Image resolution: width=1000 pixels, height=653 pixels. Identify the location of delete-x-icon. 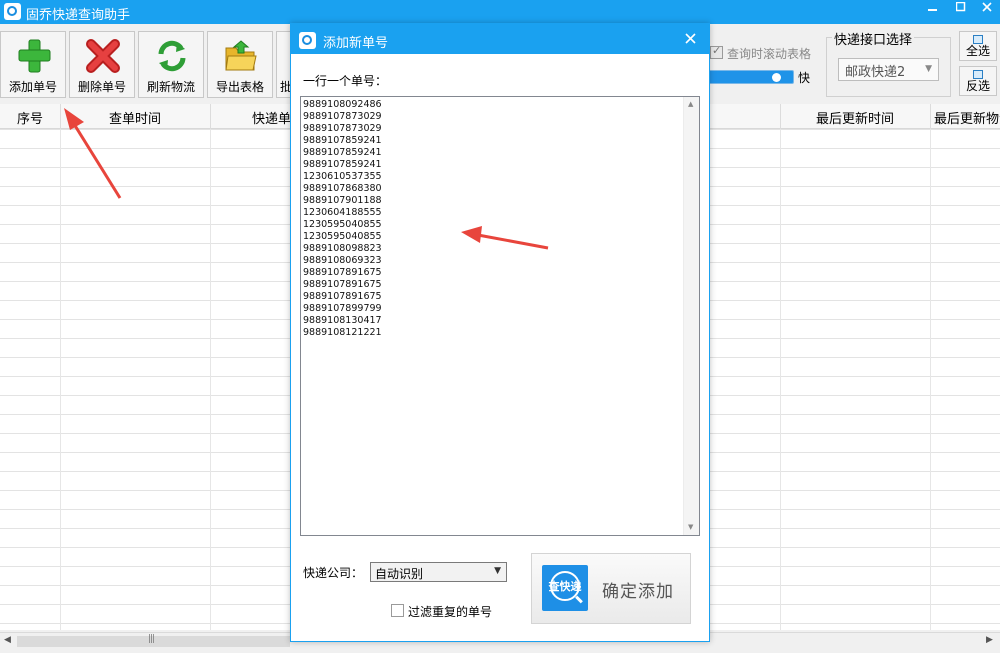
(103, 56).